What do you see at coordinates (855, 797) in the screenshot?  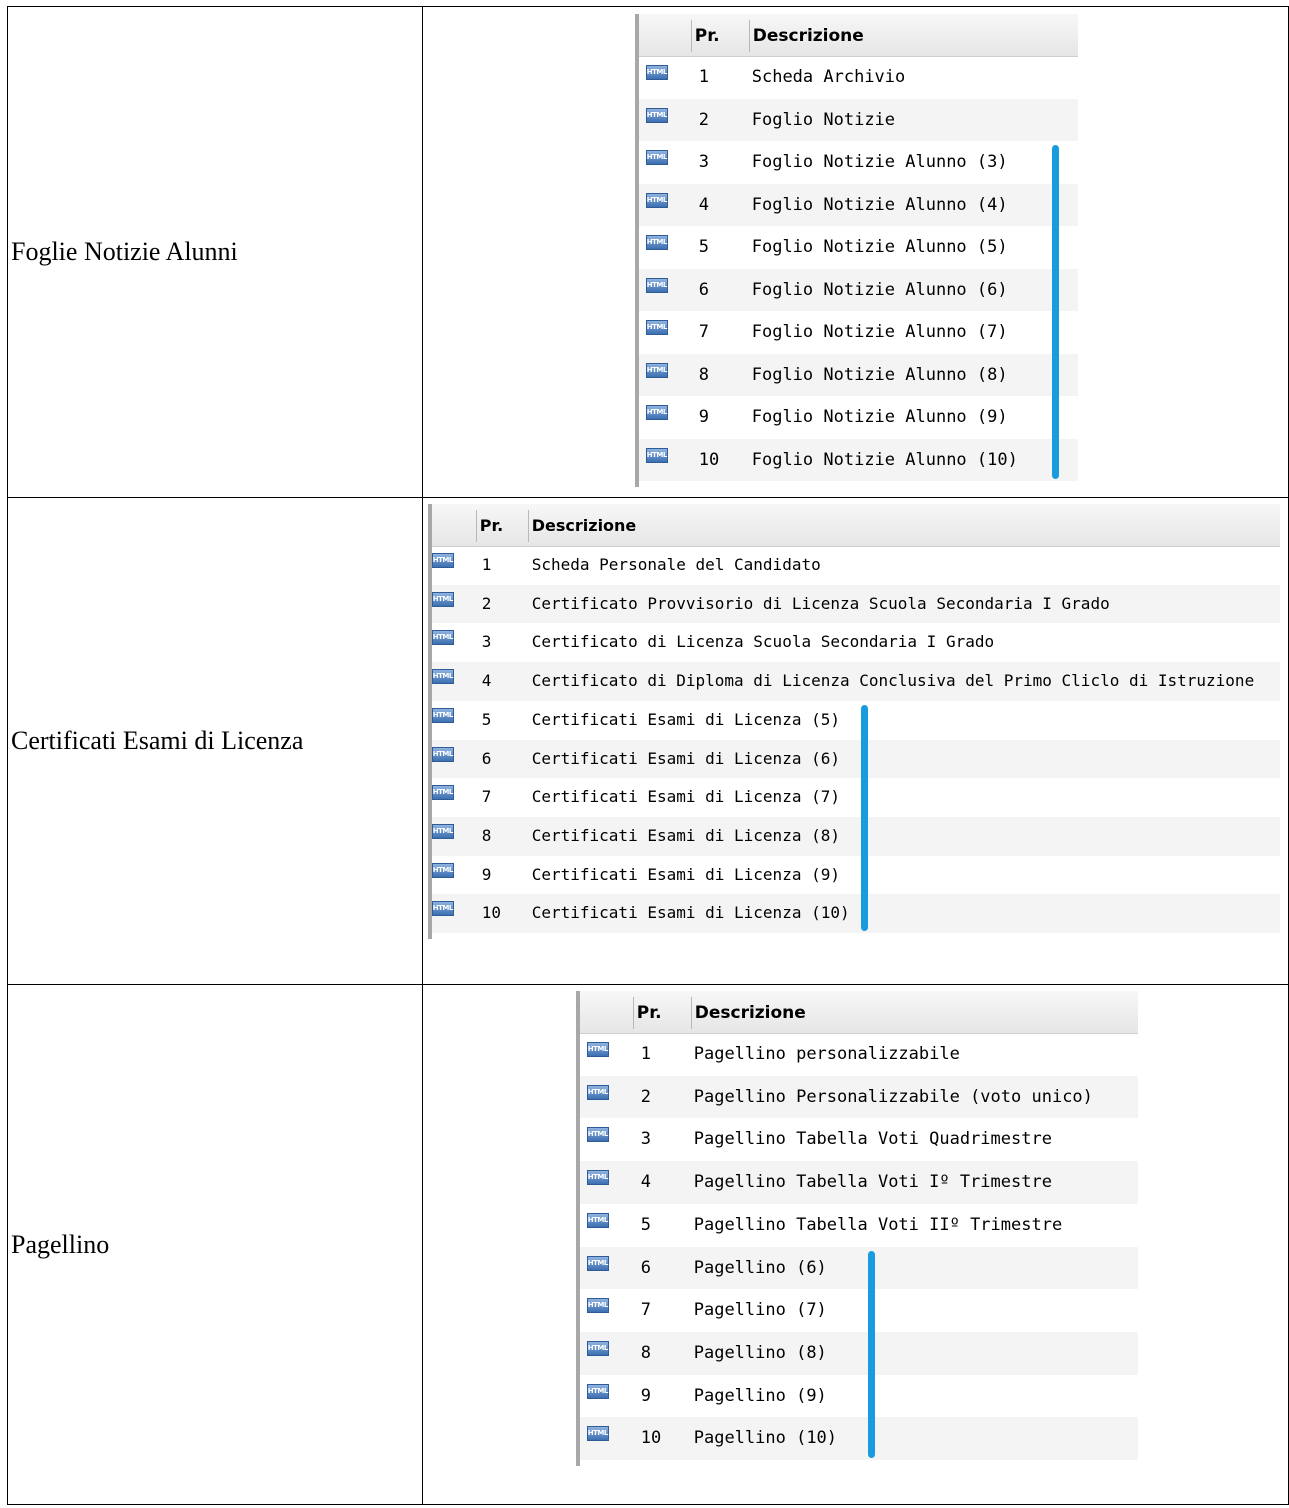 I see `list-item: HTML 7 Certificati Esami di Licenza (7)` at bounding box center [855, 797].